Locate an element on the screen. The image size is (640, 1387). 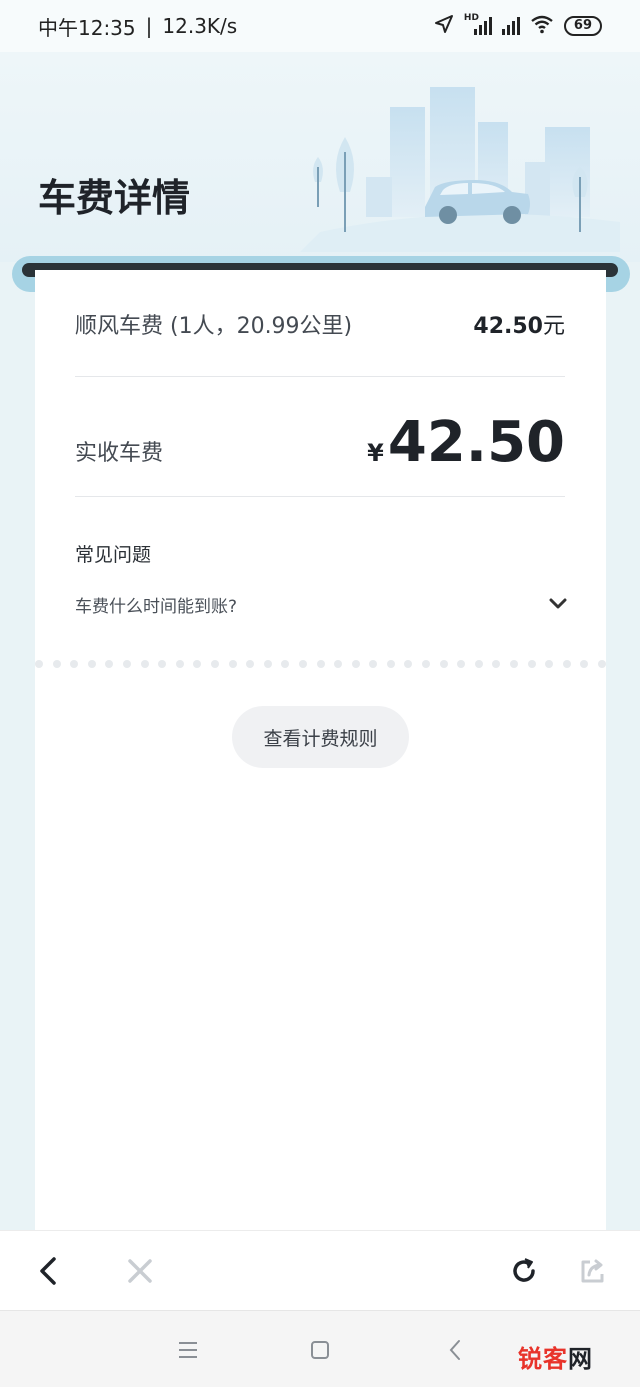
watermark-red: 锐客 is located at coordinates (543, 1358).